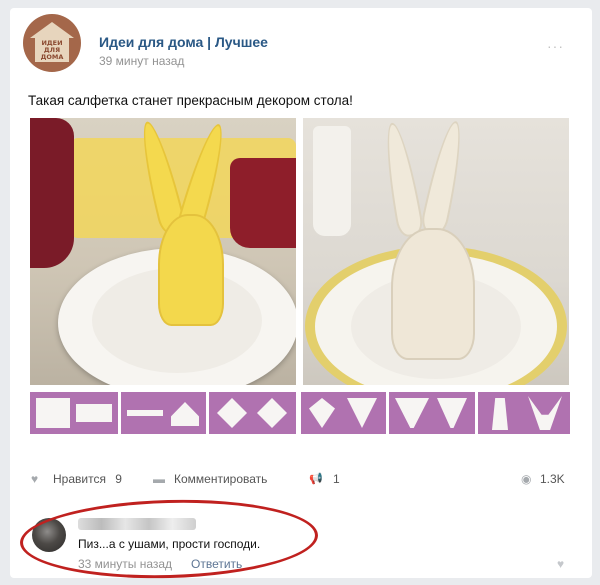  What do you see at coordinates (183, 42) in the screenshot?
I see `group-name-link: Идеи для дома | Лучшее` at bounding box center [183, 42].